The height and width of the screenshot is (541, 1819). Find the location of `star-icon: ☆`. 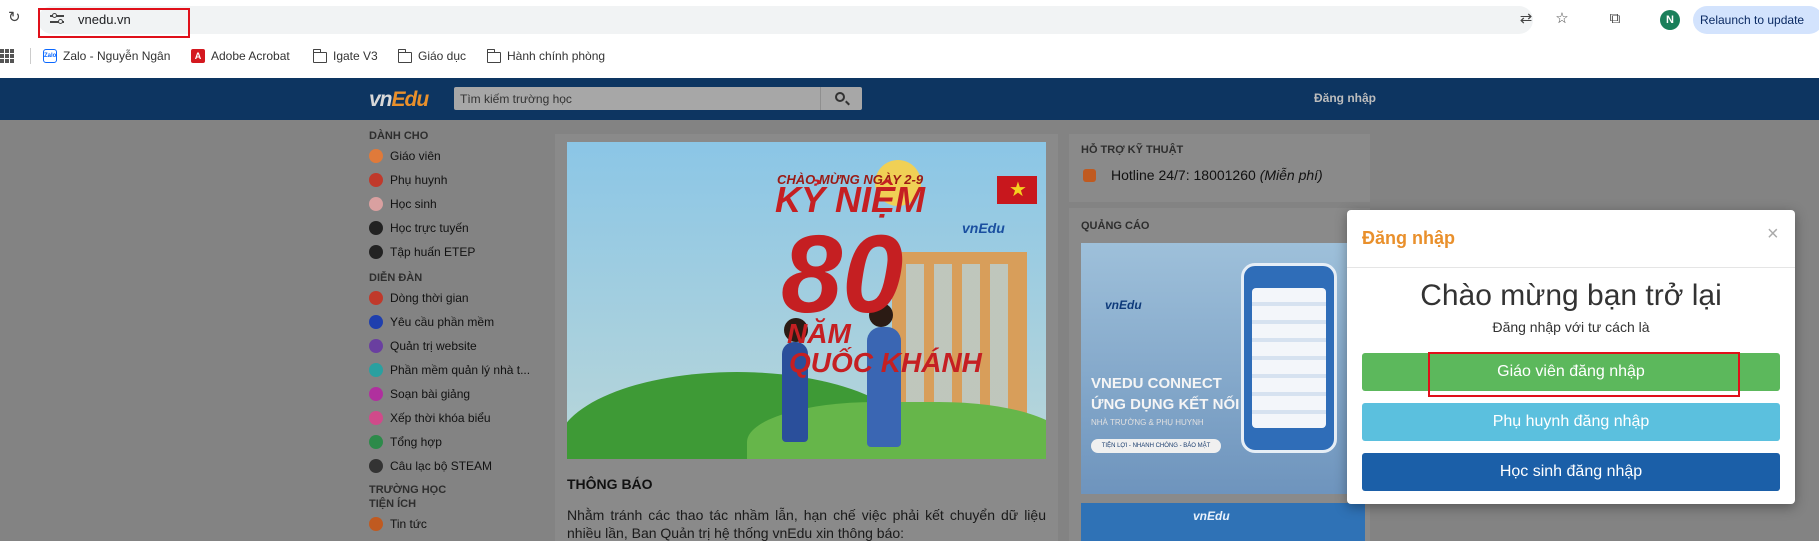

star-icon: ☆ is located at coordinates (1562, 19).